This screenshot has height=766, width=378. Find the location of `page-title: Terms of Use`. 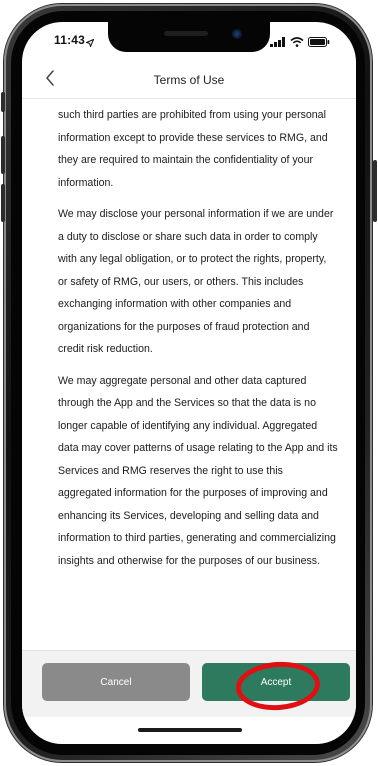

page-title: Terms of Use is located at coordinates (189, 80).